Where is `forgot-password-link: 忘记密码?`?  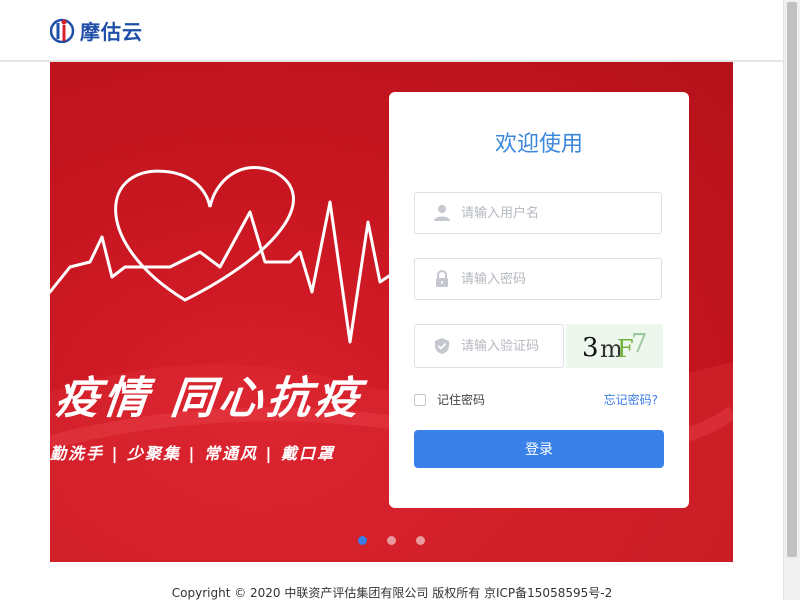 forgot-password-link: 忘记密码? is located at coordinates (631, 399).